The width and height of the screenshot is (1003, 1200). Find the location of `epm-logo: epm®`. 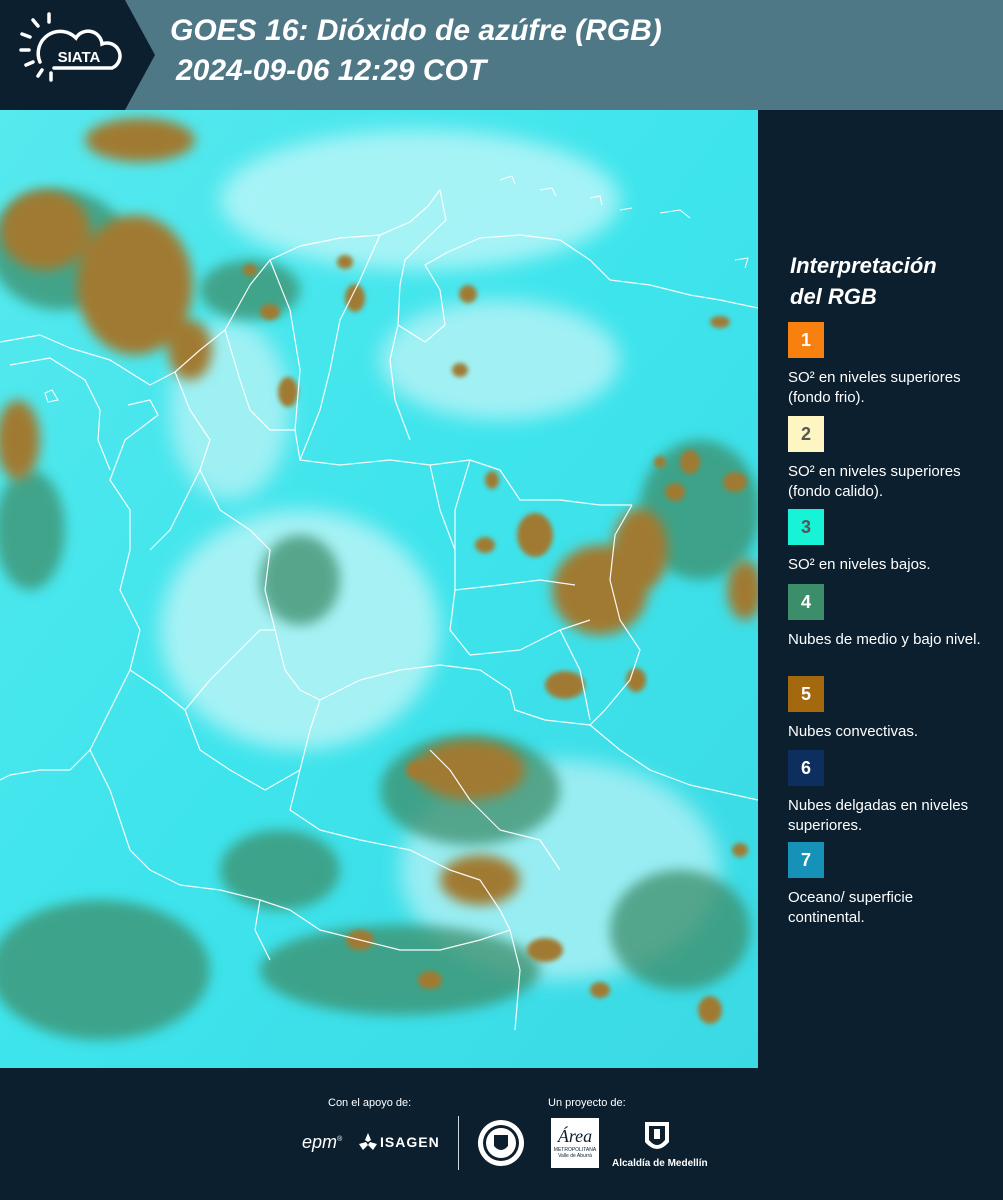

epm-logo: epm® is located at coordinates (322, 1142).